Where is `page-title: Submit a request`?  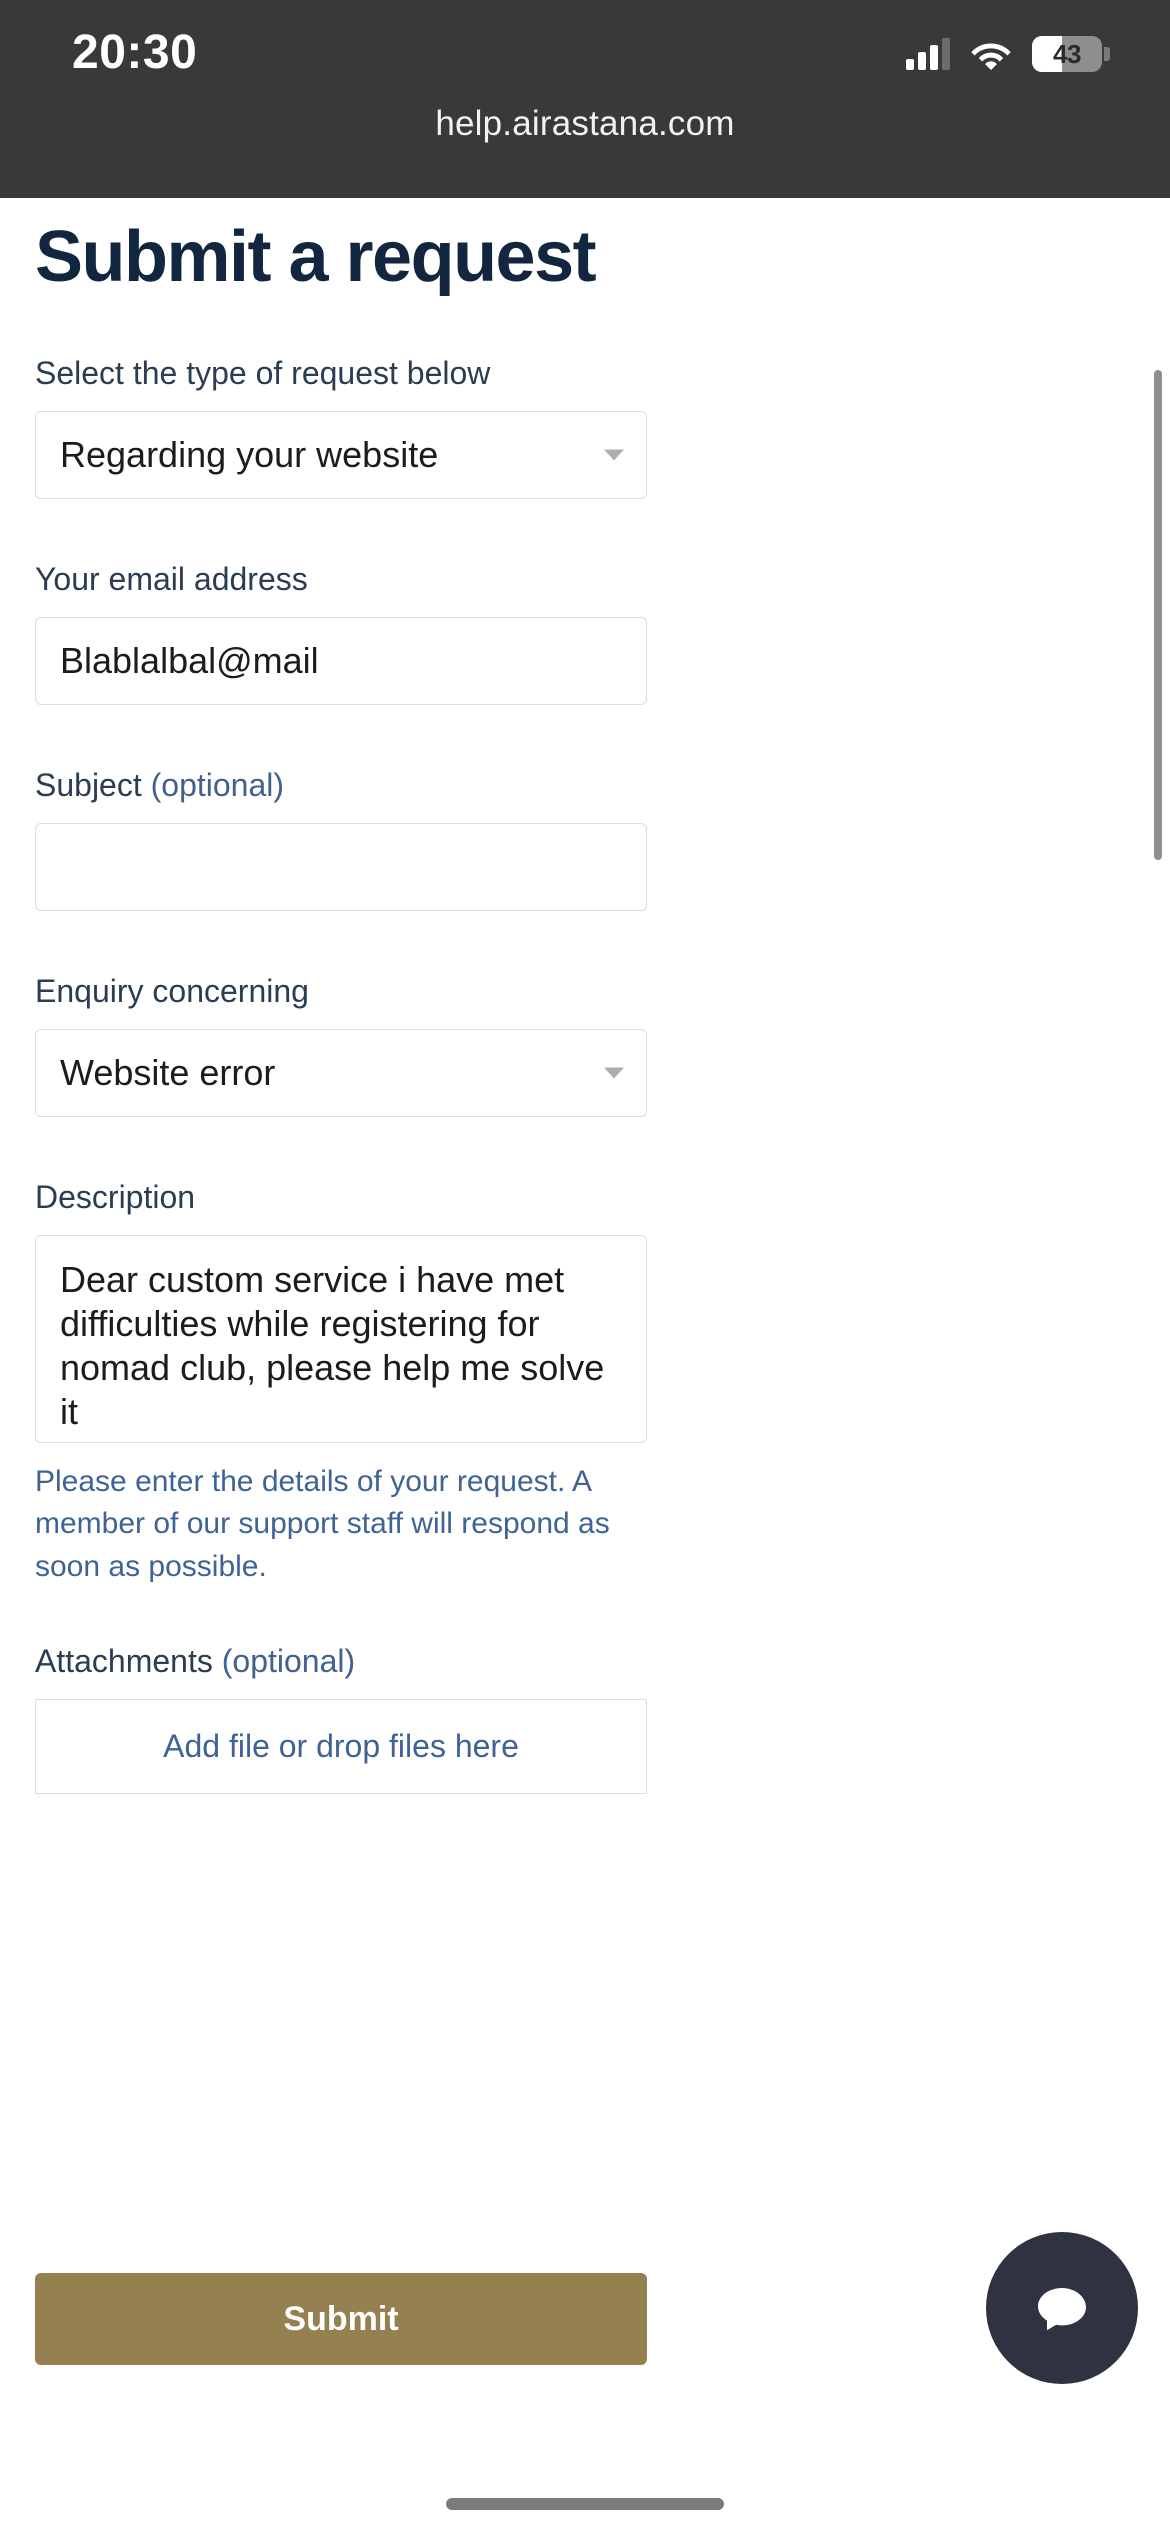 page-title: Submit a request is located at coordinates (316, 257).